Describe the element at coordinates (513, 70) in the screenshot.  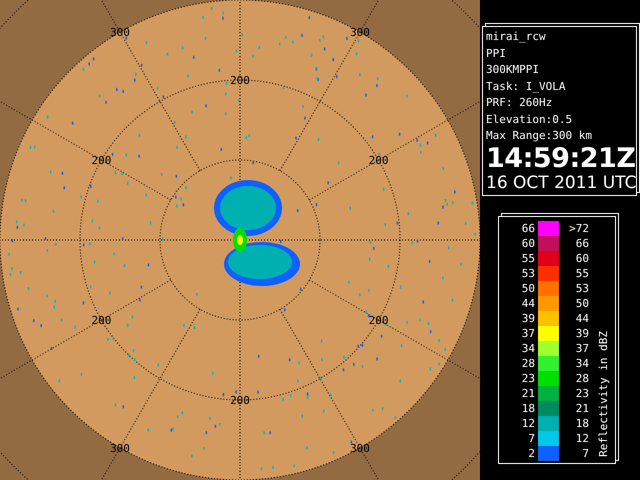
I see `info-line: 300KMPPI` at that location.